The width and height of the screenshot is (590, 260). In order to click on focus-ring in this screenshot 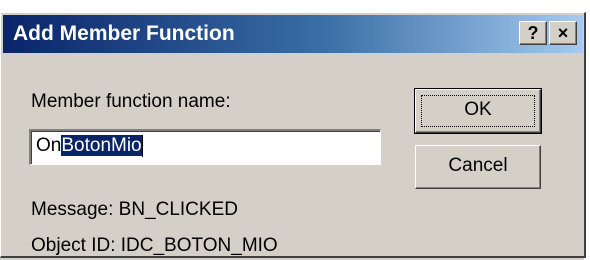, I will do `click(478, 111)`.